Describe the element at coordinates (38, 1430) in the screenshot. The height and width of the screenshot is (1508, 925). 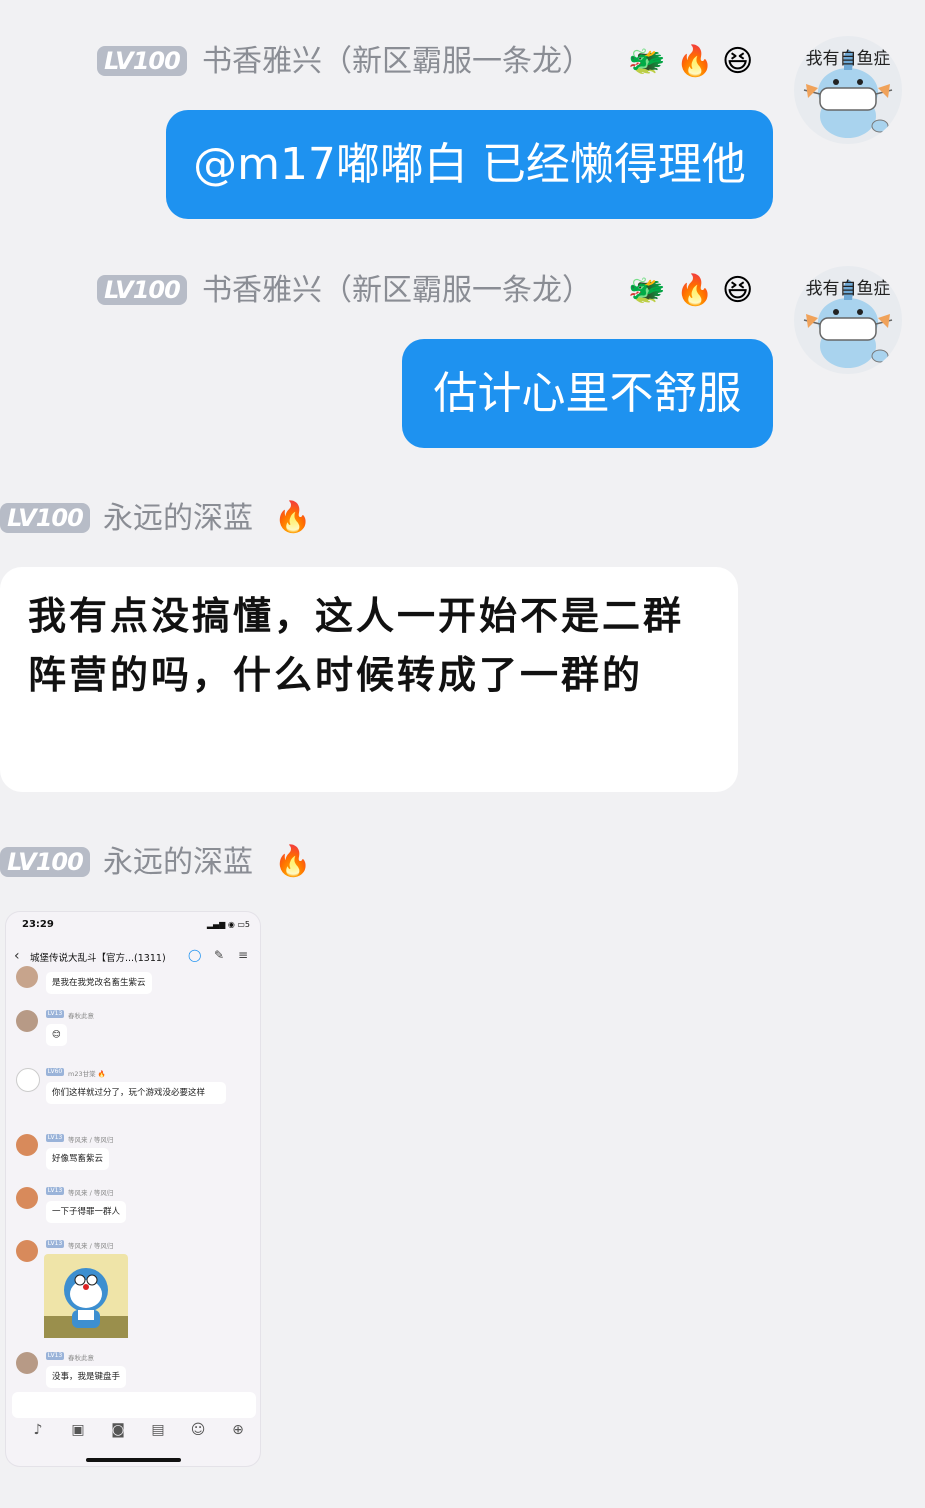
I see `microphone-icon: ♪` at that location.